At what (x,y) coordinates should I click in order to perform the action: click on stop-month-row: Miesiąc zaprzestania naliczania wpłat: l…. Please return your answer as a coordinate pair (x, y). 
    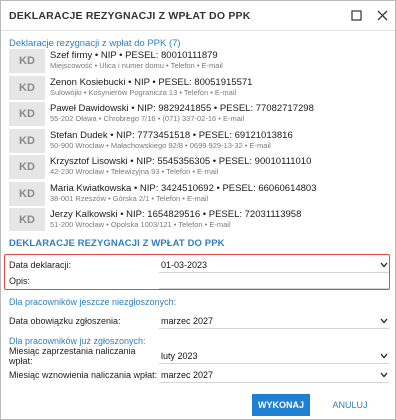
    Looking at the image, I should click on (199, 356).